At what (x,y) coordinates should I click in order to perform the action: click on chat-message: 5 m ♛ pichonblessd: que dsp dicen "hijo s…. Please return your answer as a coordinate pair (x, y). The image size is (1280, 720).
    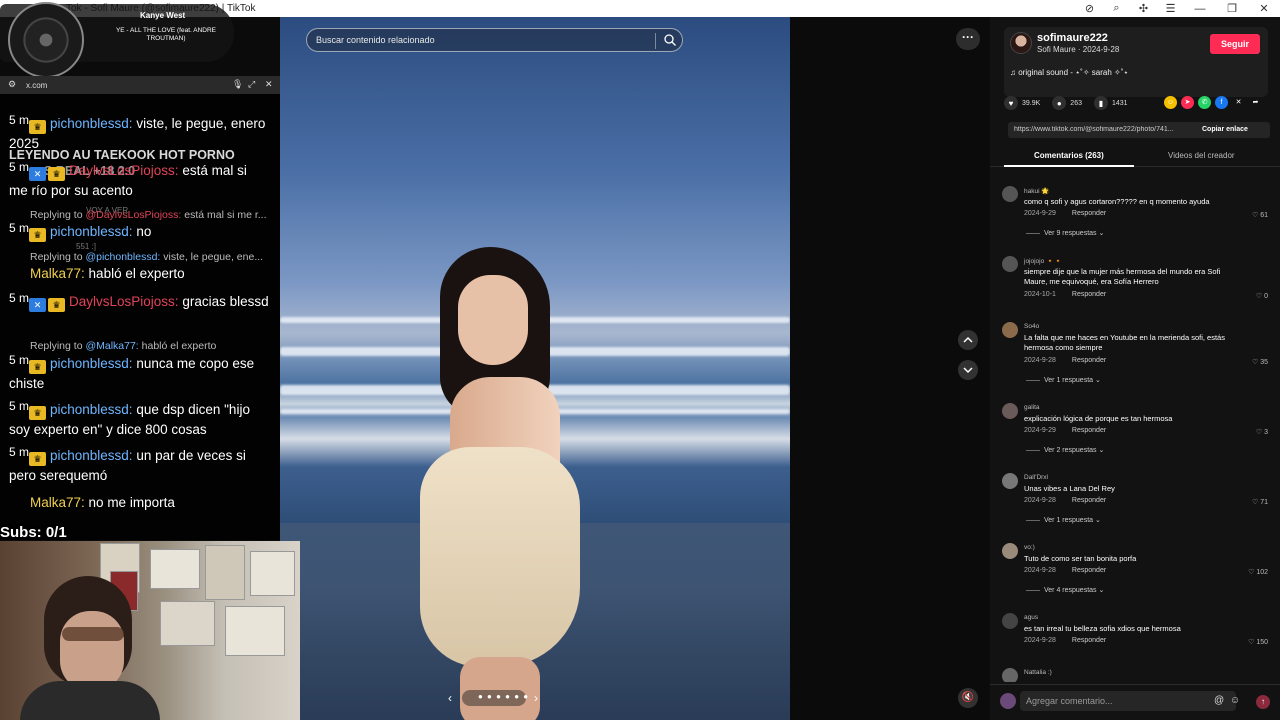
    Looking at the image, I should click on (139, 419).